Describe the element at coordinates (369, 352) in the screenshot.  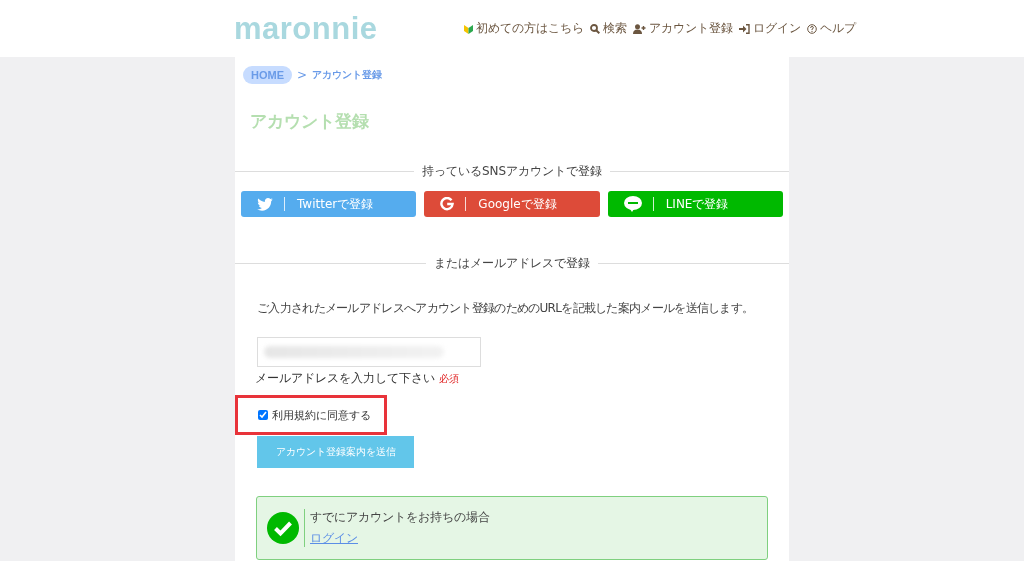
I see `email-field` at that location.